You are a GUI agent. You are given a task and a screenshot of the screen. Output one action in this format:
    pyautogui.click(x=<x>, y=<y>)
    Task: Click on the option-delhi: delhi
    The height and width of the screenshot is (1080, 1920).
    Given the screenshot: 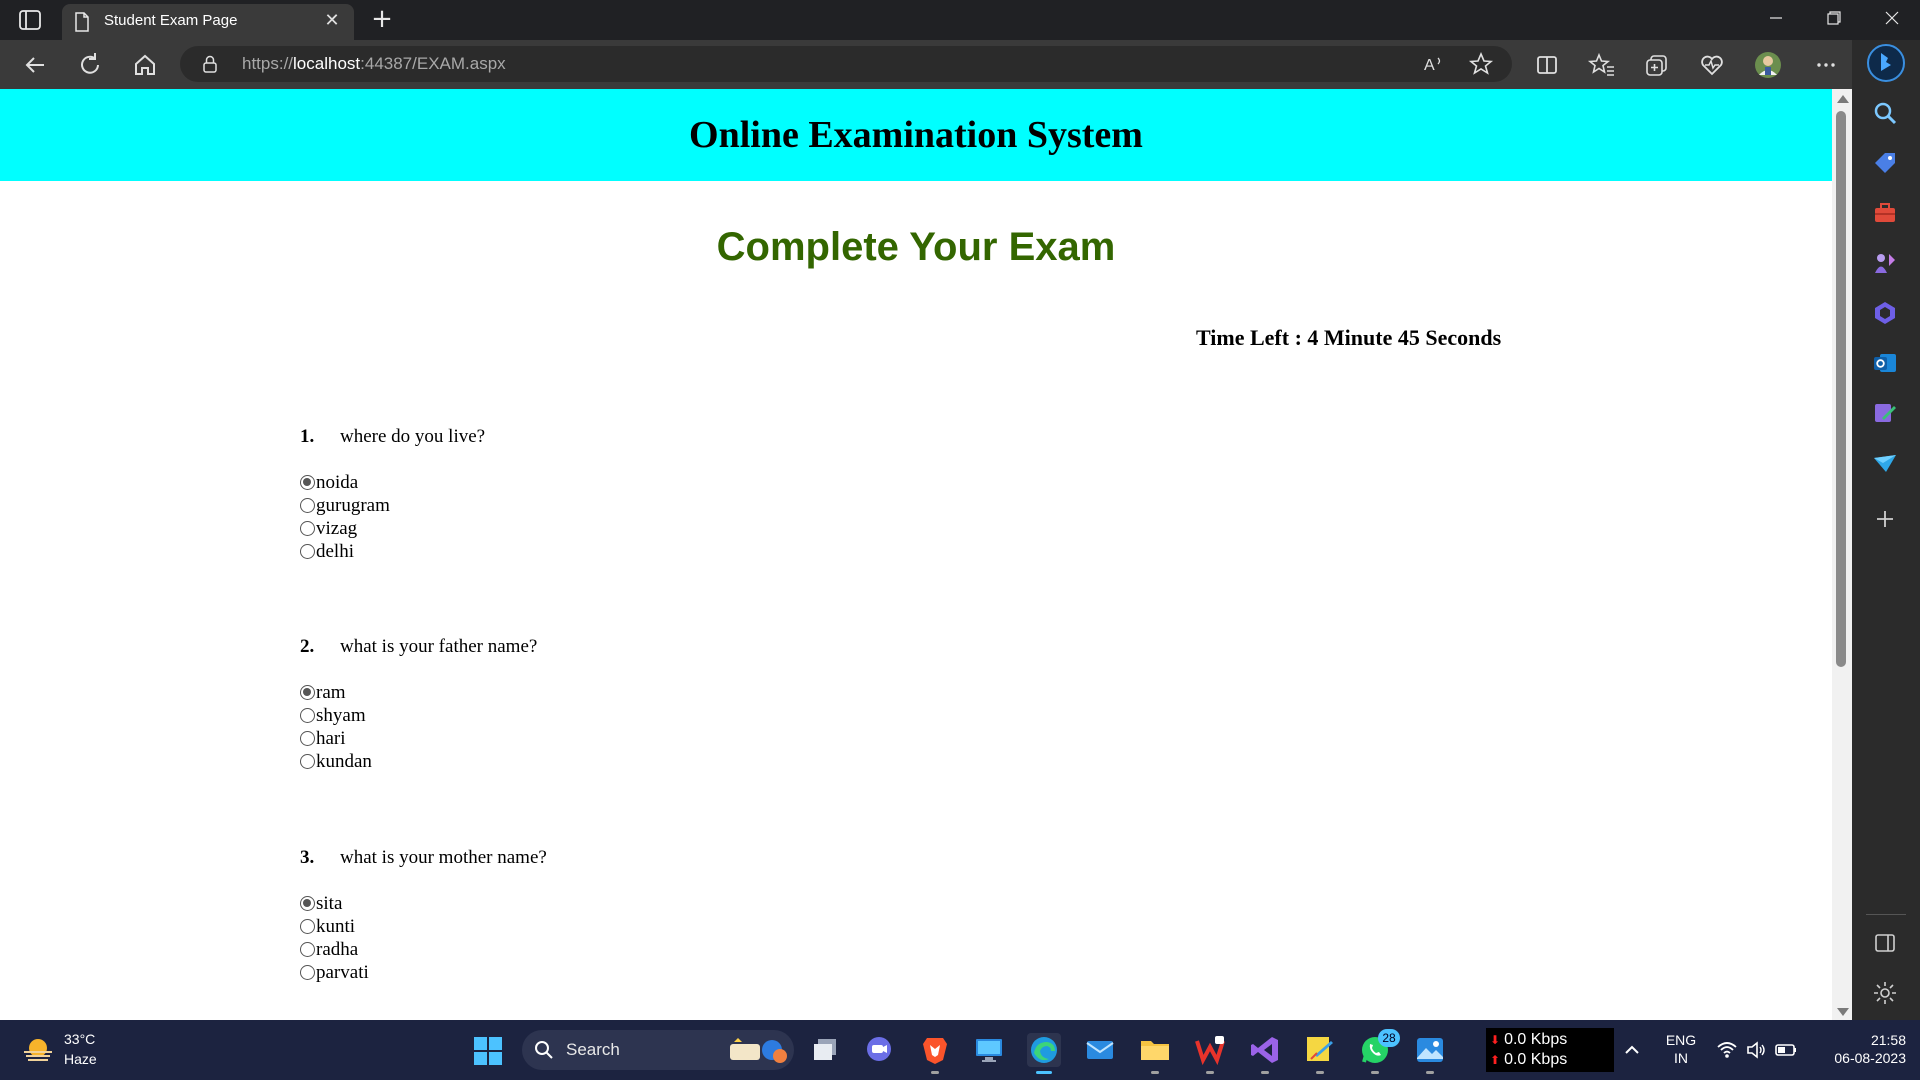 What is the action you would take?
    pyautogui.click(x=700, y=551)
    